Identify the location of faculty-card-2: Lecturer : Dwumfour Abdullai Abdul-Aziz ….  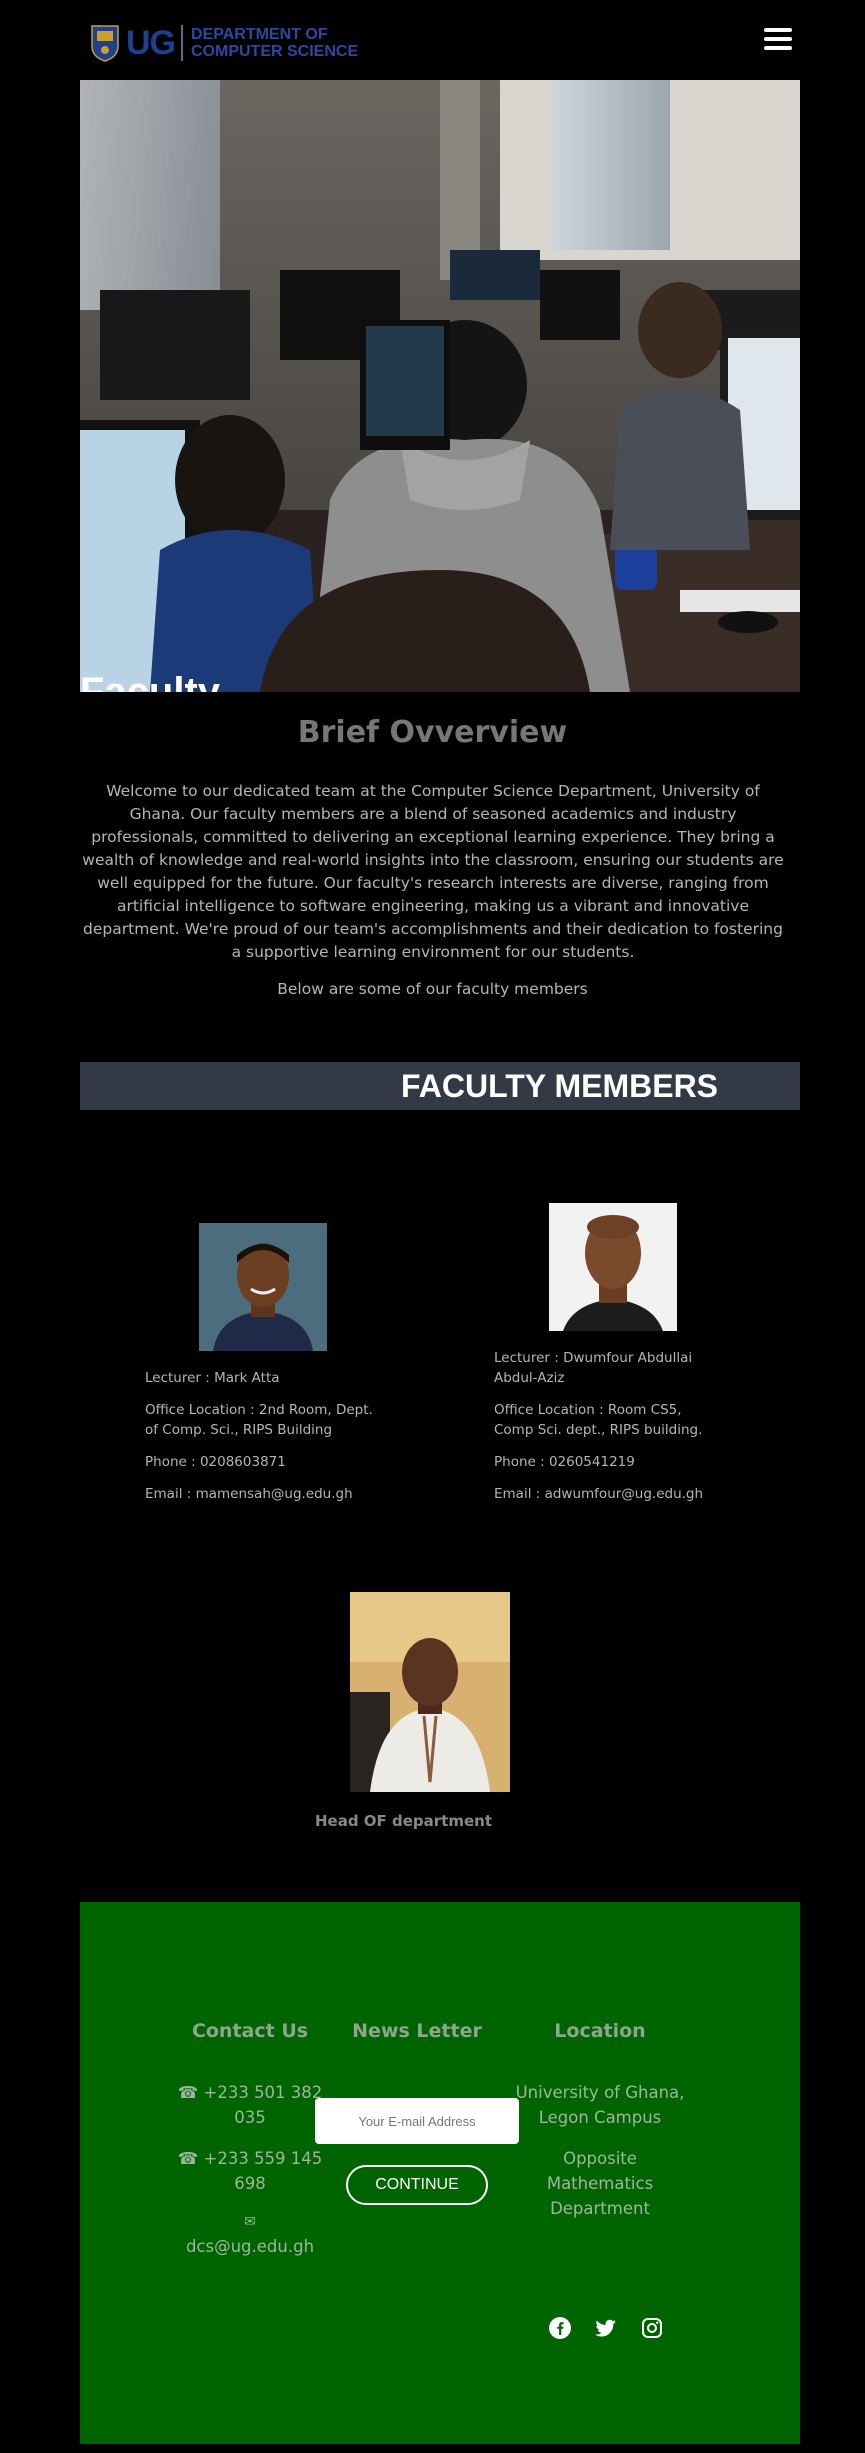
(609, 1432).